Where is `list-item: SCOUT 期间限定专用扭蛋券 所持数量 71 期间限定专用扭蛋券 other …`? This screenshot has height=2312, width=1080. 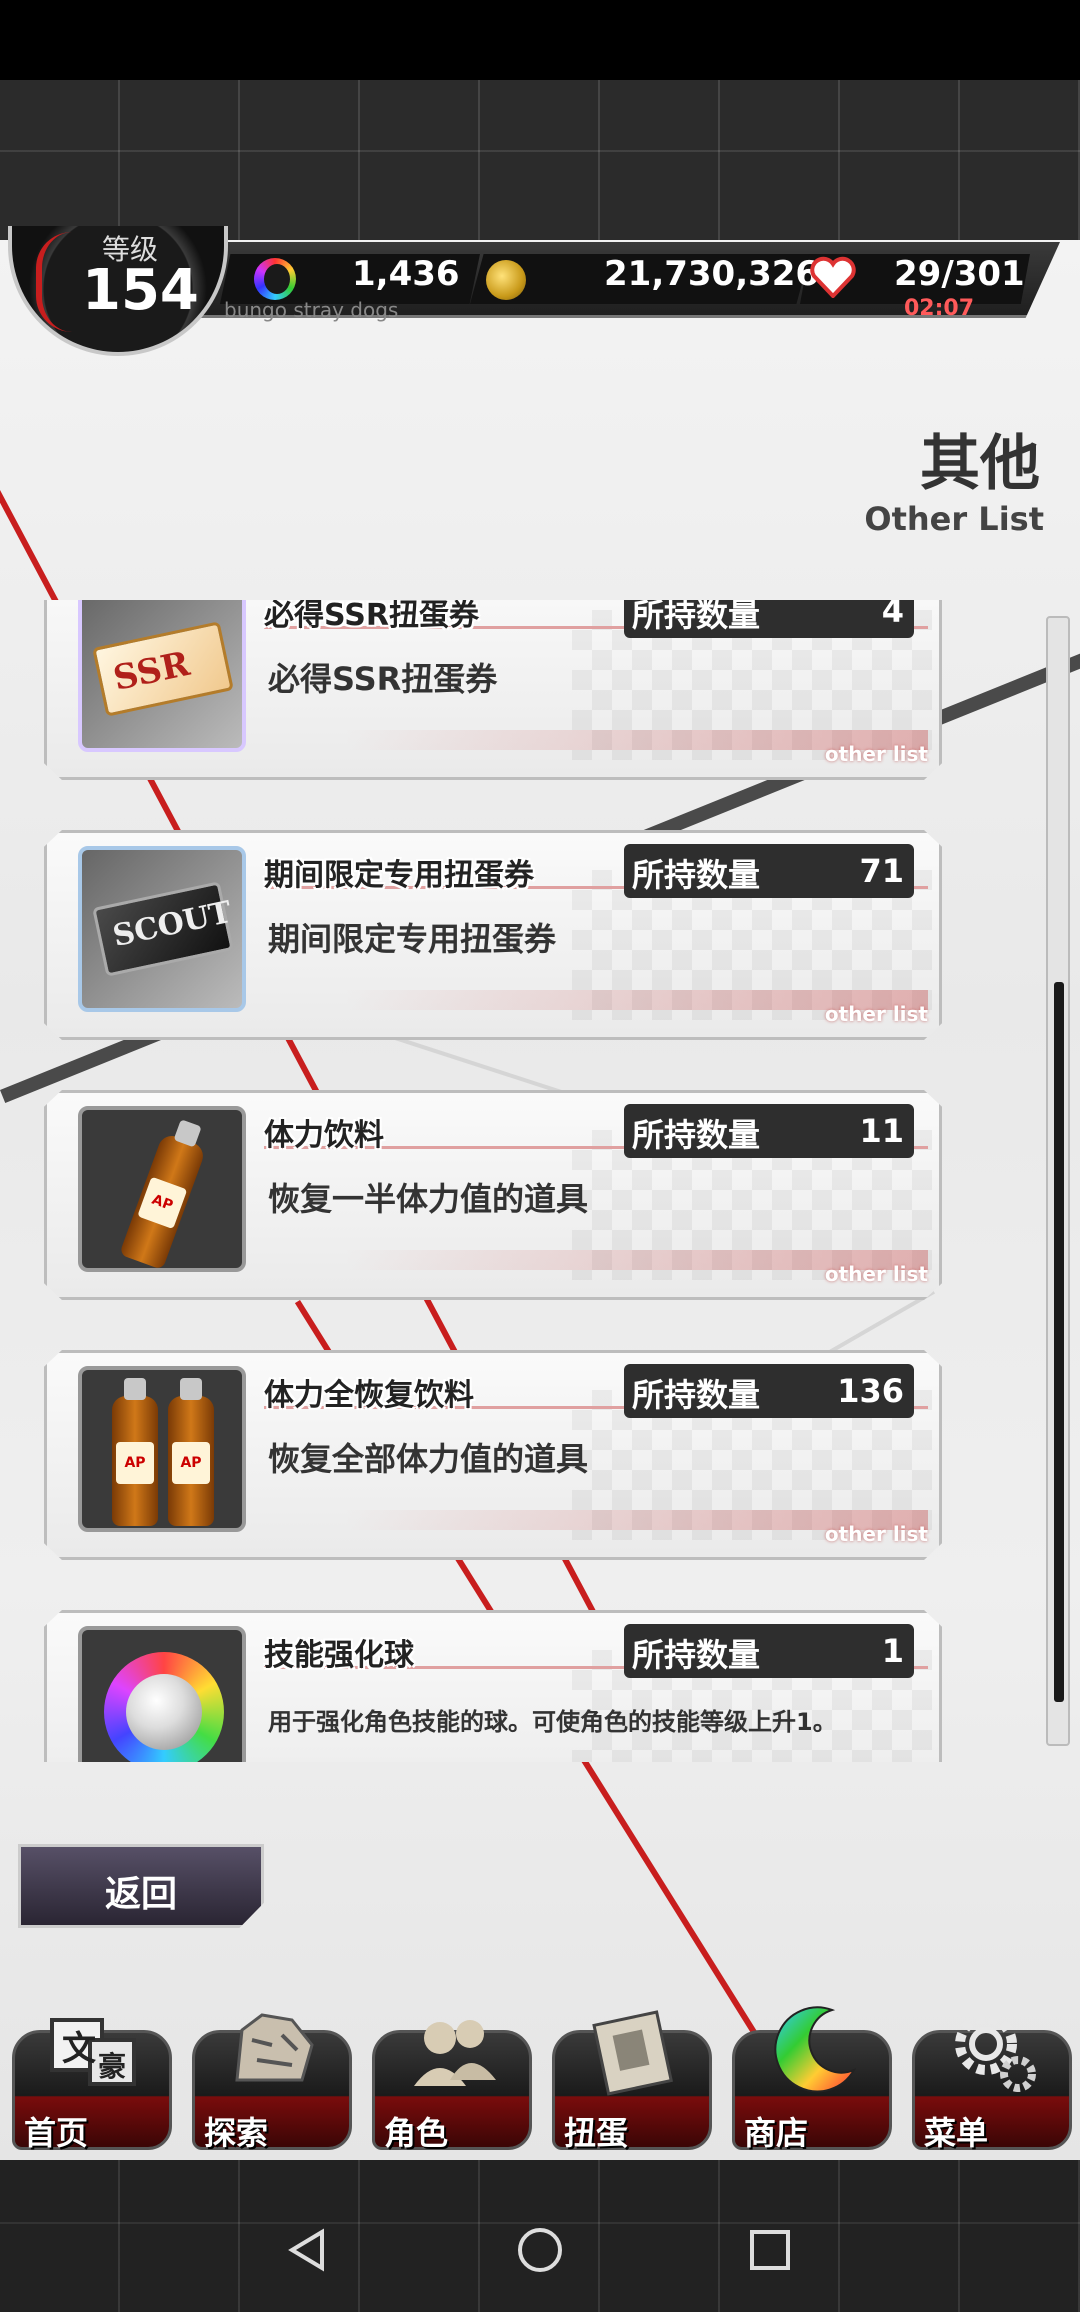
list-item: SCOUT 期间限定专用扭蛋券 所持数量 71 期间限定专用扭蛋券 other … is located at coordinates (493, 935).